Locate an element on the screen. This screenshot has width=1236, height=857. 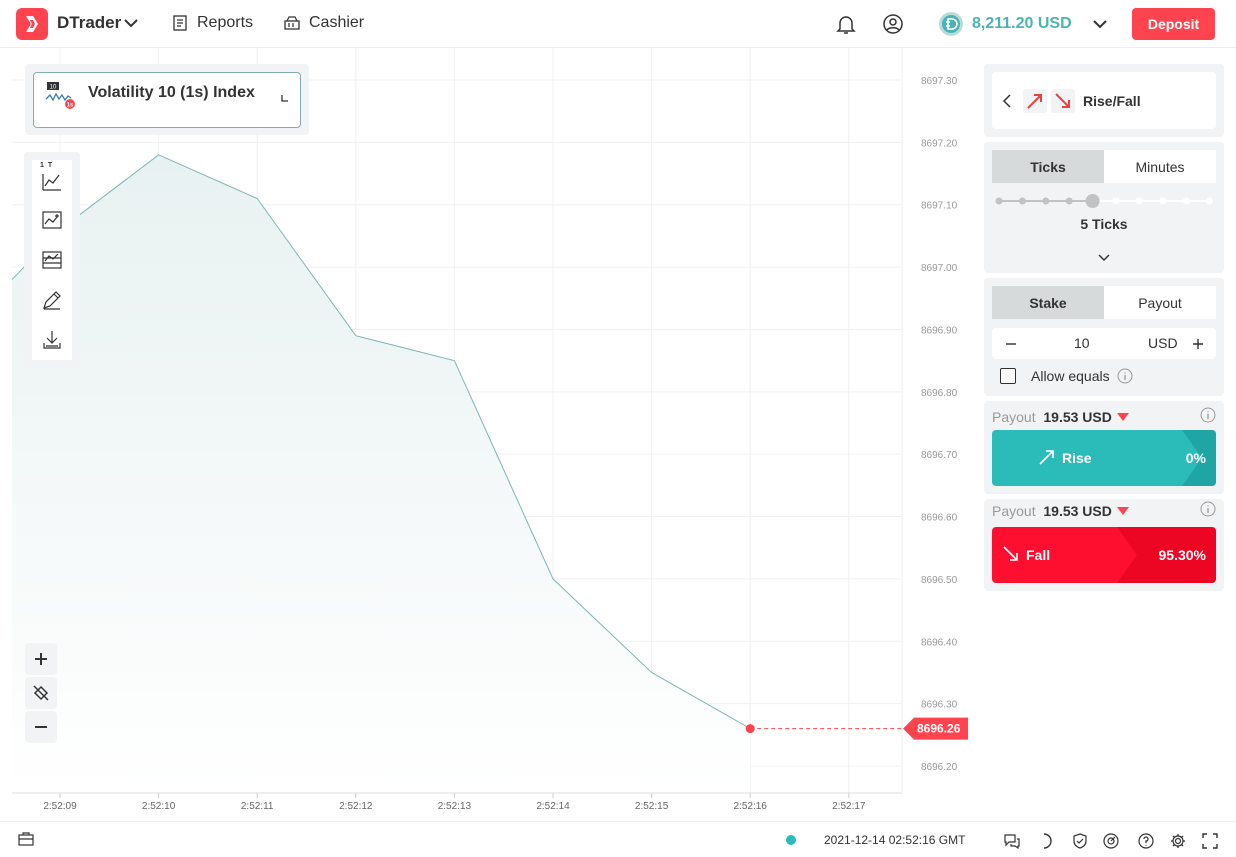
y-axis-tick-label: 8696.90 is located at coordinates (939, 330).